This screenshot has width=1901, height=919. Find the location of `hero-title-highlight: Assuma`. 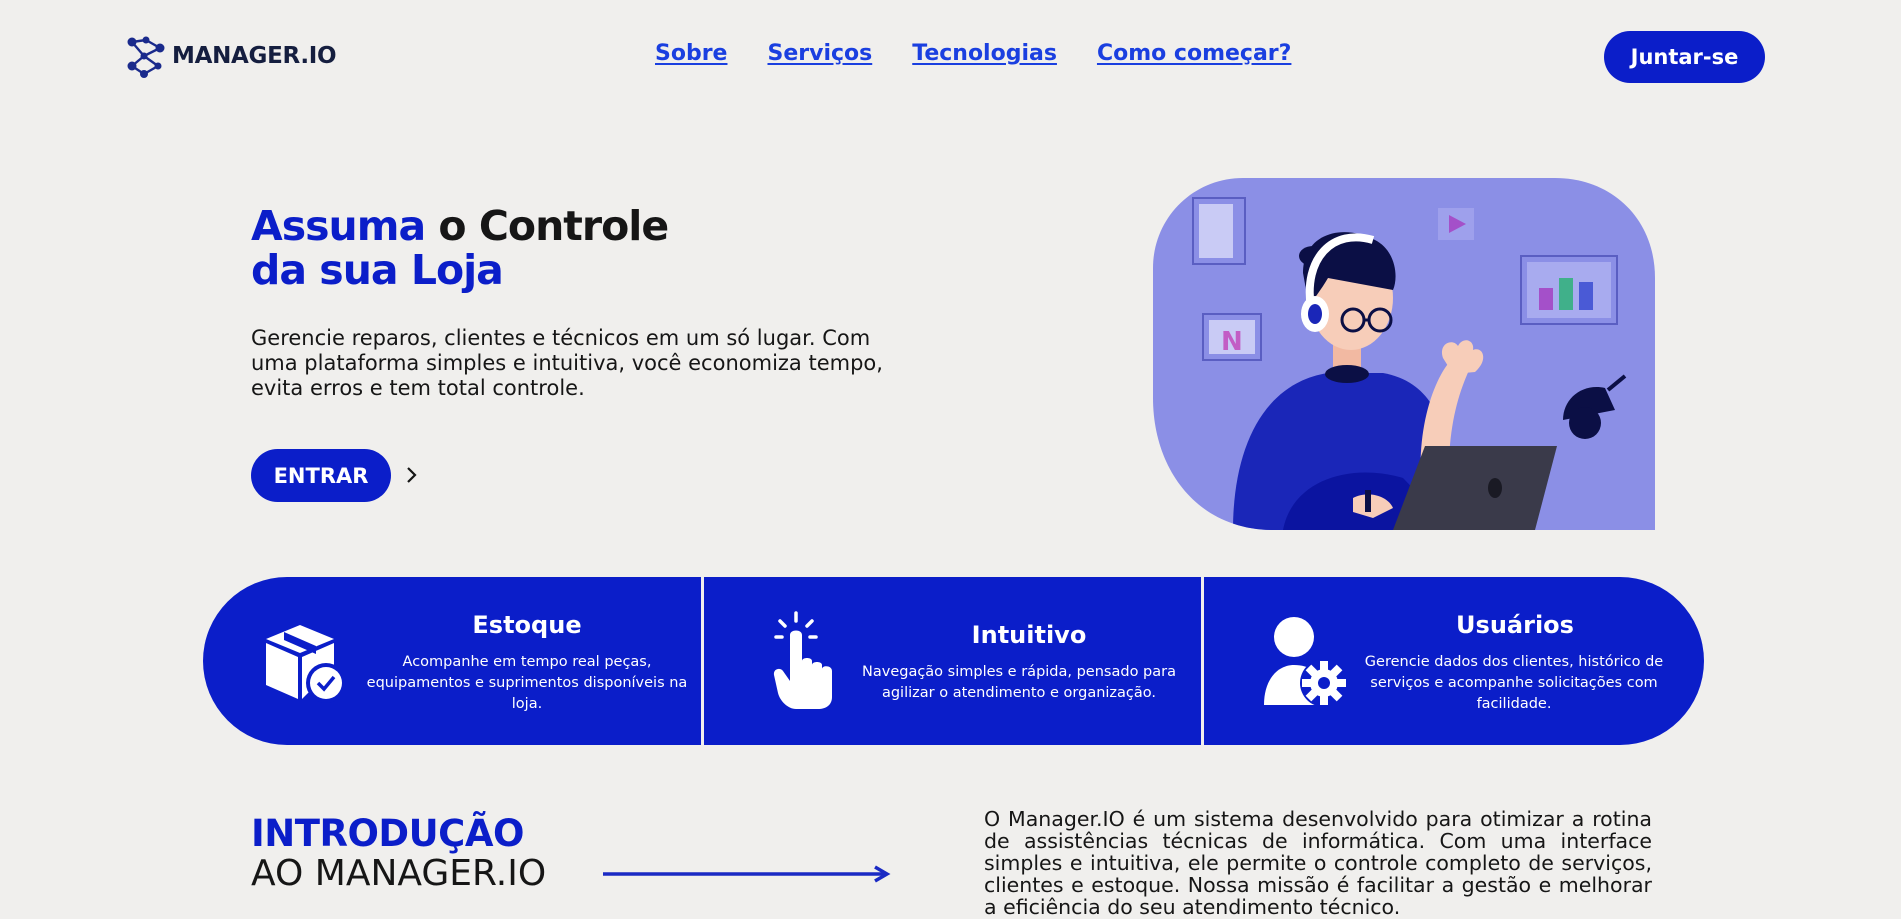

hero-title-highlight: Assuma is located at coordinates (338, 226).